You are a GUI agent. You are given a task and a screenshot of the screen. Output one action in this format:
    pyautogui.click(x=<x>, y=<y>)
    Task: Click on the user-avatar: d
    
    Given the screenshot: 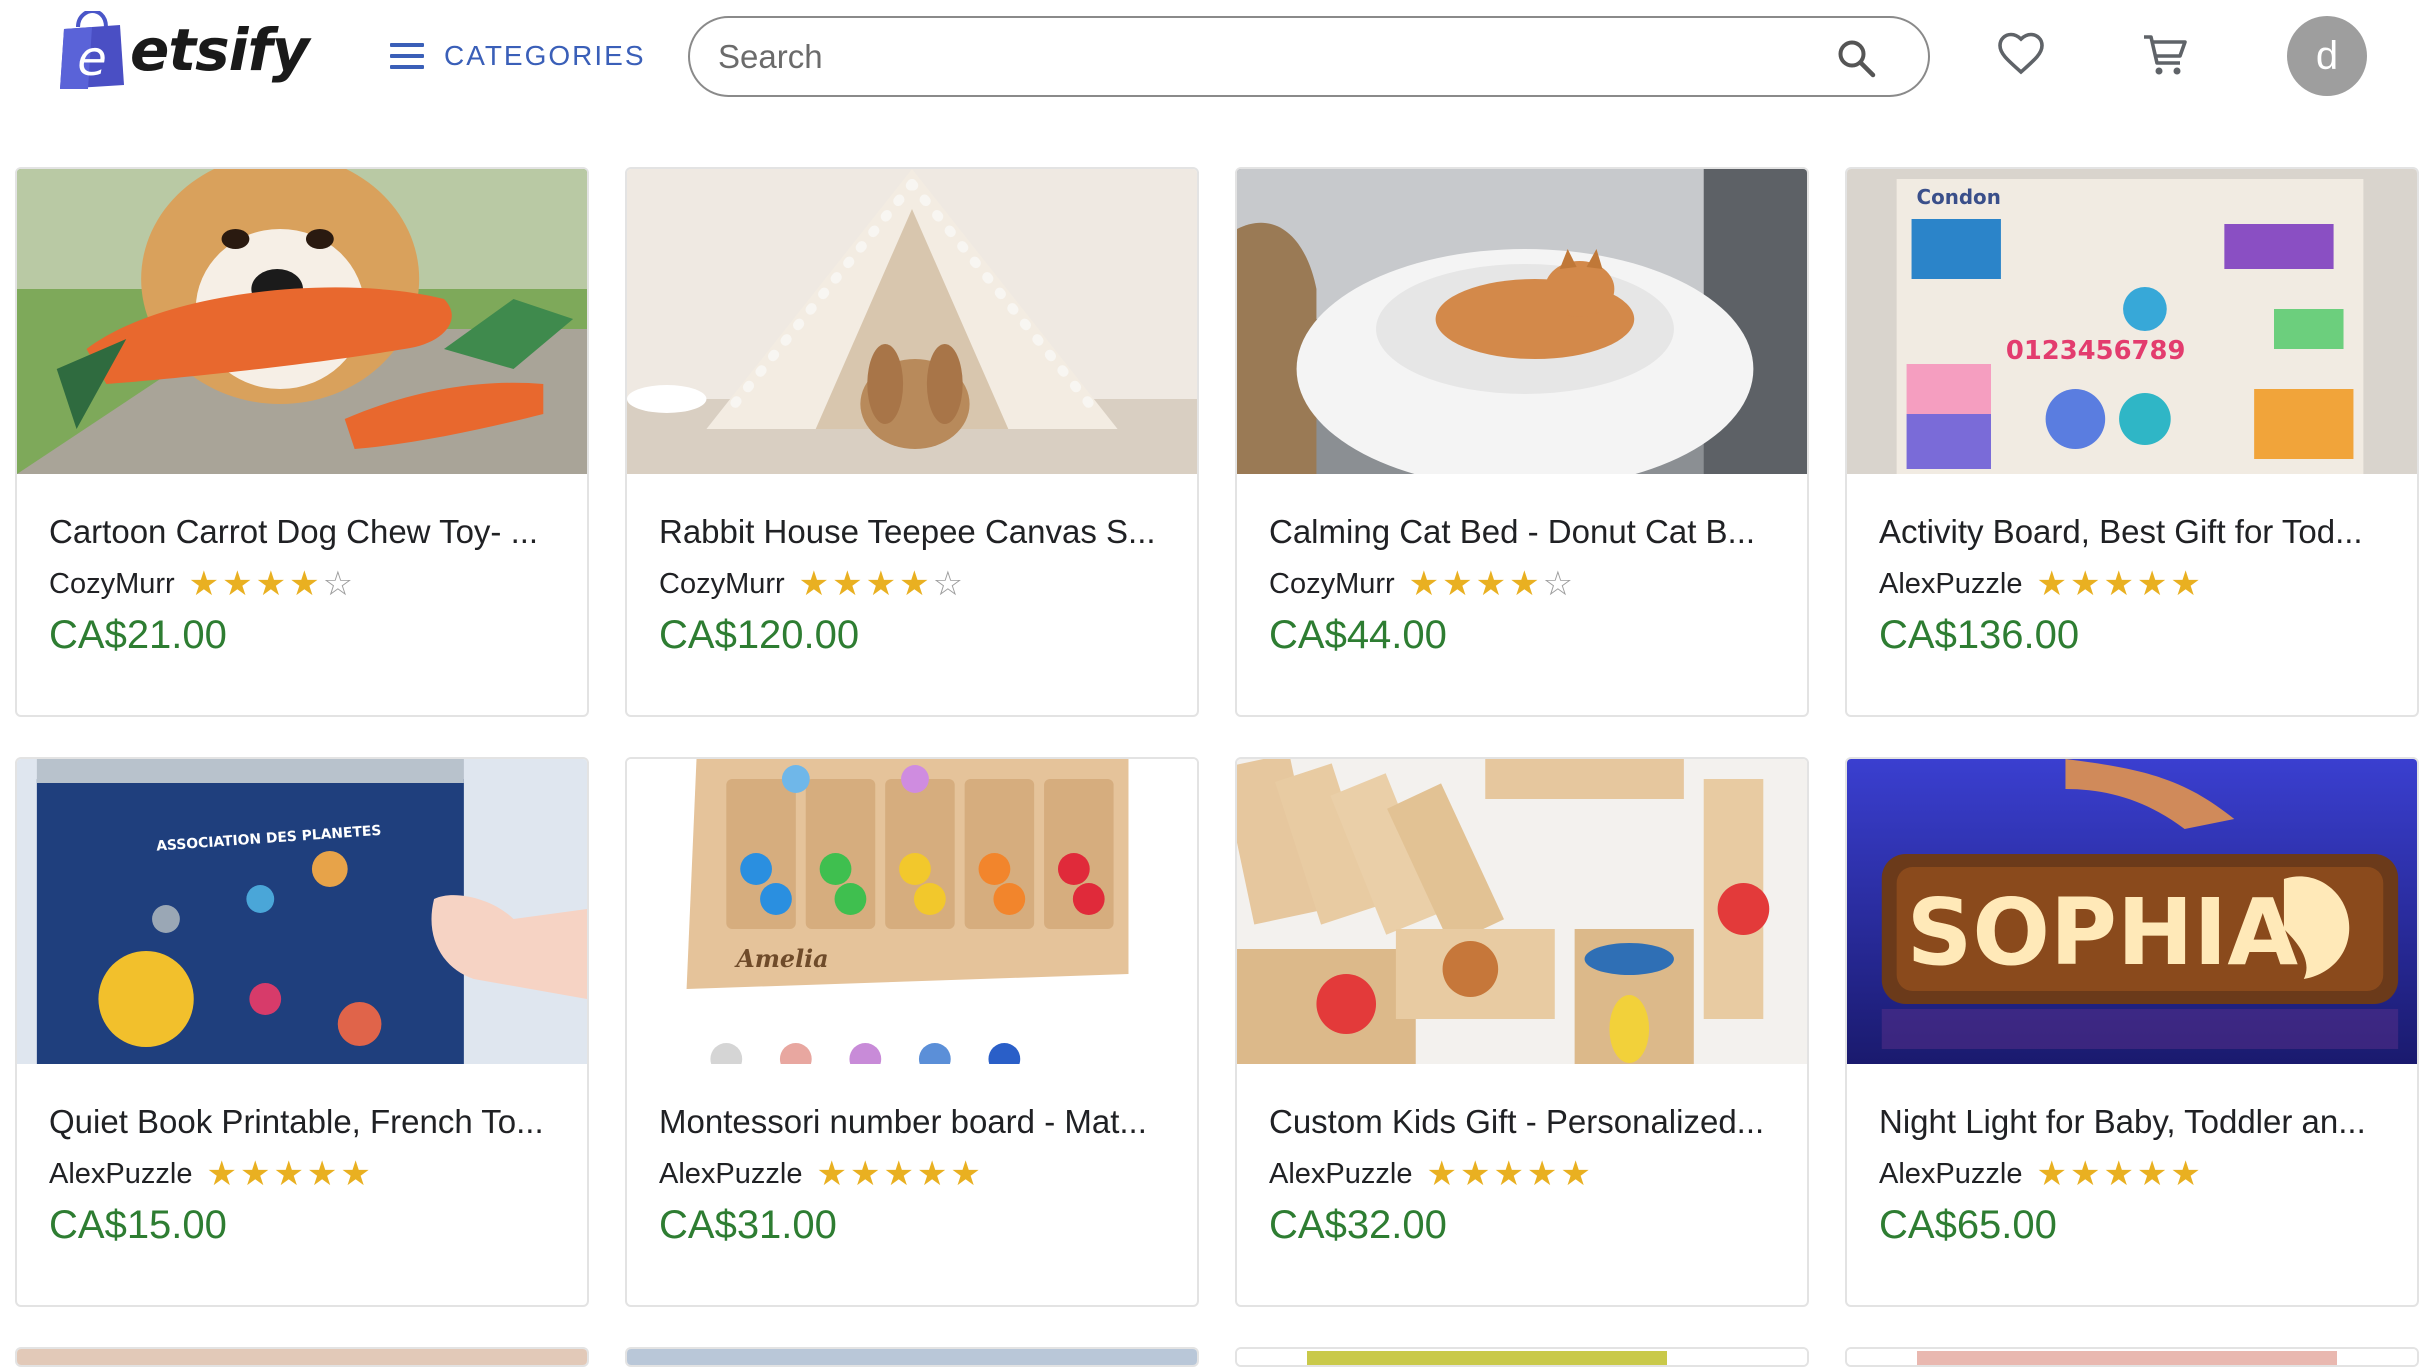 What is the action you would take?
    pyautogui.click(x=2327, y=56)
    